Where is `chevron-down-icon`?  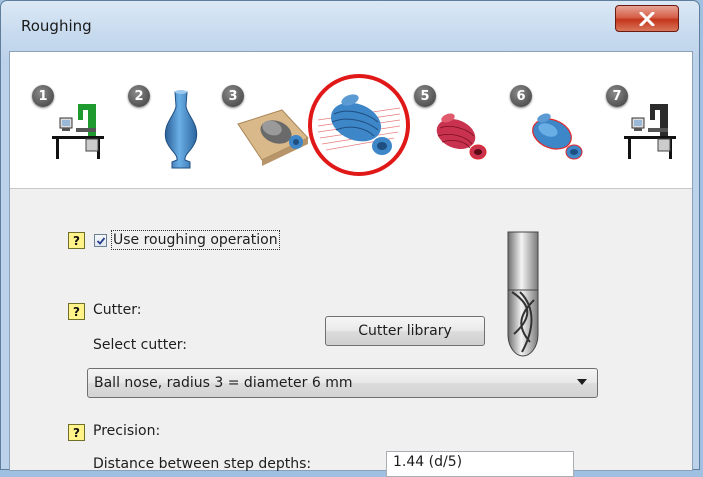
chevron-down-icon is located at coordinates (582, 382).